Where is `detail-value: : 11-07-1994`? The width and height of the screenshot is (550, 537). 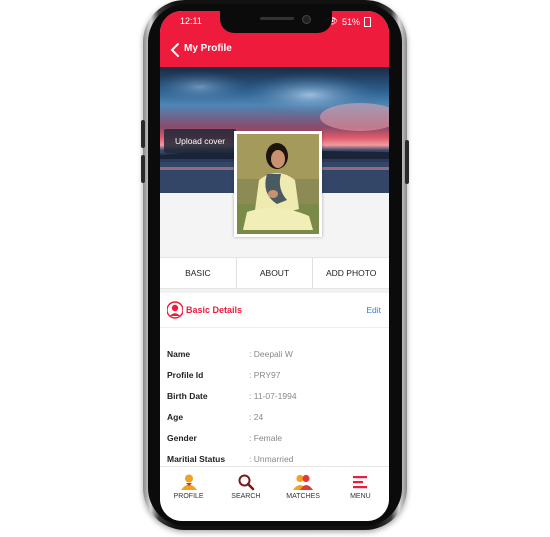
detail-value: : 11-07-1994 is located at coordinates (273, 396).